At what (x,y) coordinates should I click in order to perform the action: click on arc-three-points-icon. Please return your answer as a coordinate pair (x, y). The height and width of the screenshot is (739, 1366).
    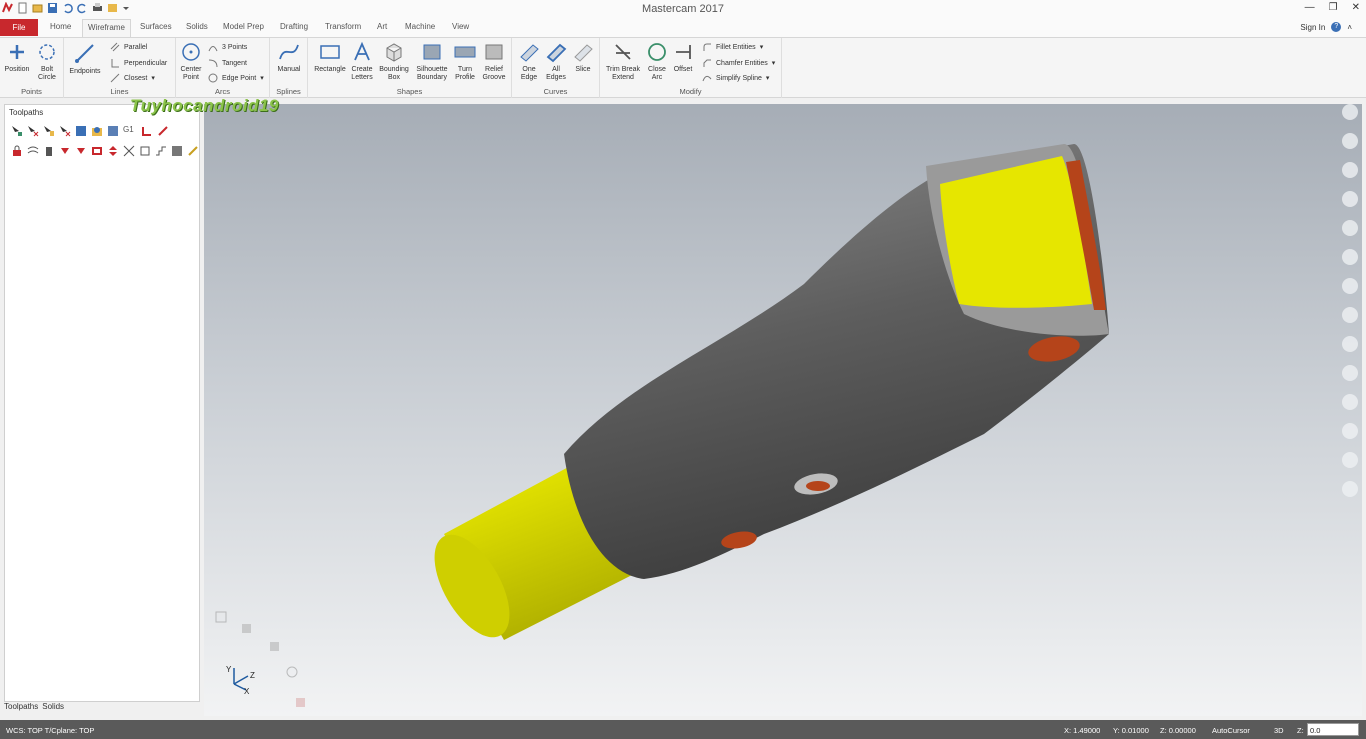
    Looking at the image, I should click on (213, 49).